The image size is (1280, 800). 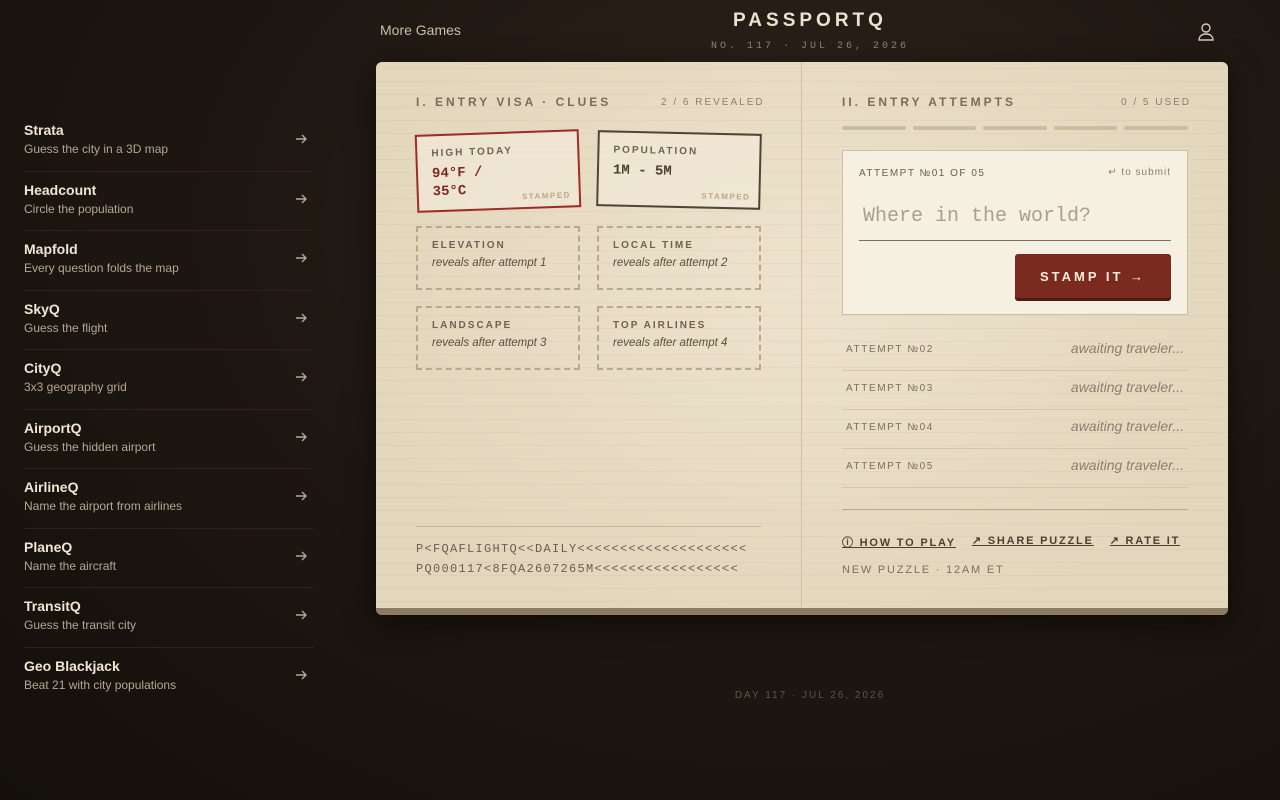 I want to click on sidebar-item-mapfold: Mapfold Every question folds the map, so click(x=169, y=261).